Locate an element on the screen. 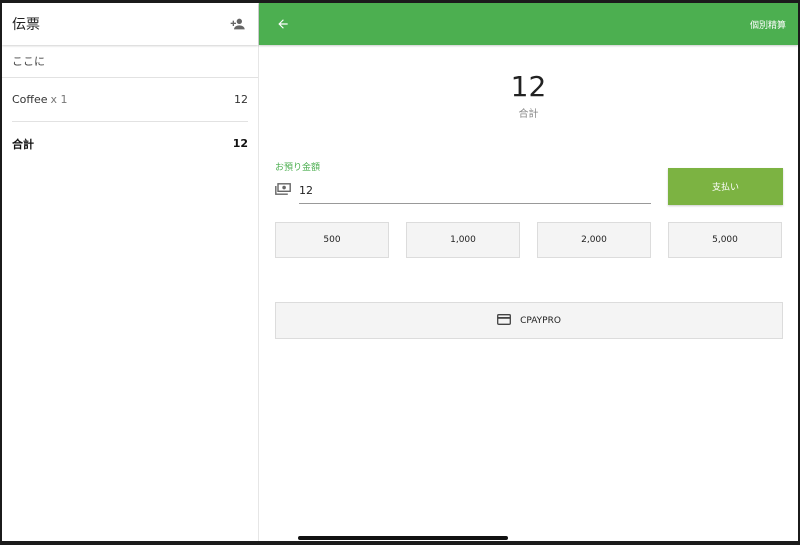  total-value: 12 is located at coordinates (240, 143).